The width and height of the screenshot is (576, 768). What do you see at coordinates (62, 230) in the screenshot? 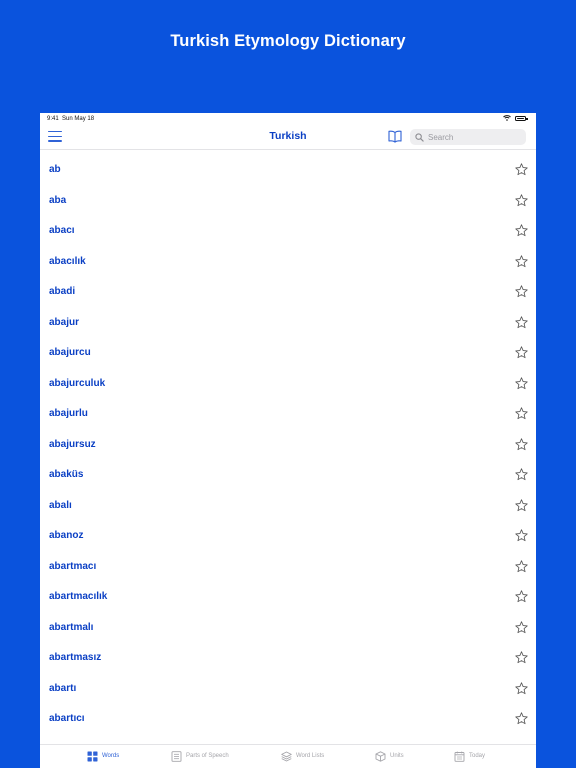
I see `word-label: abacı` at bounding box center [62, 230].